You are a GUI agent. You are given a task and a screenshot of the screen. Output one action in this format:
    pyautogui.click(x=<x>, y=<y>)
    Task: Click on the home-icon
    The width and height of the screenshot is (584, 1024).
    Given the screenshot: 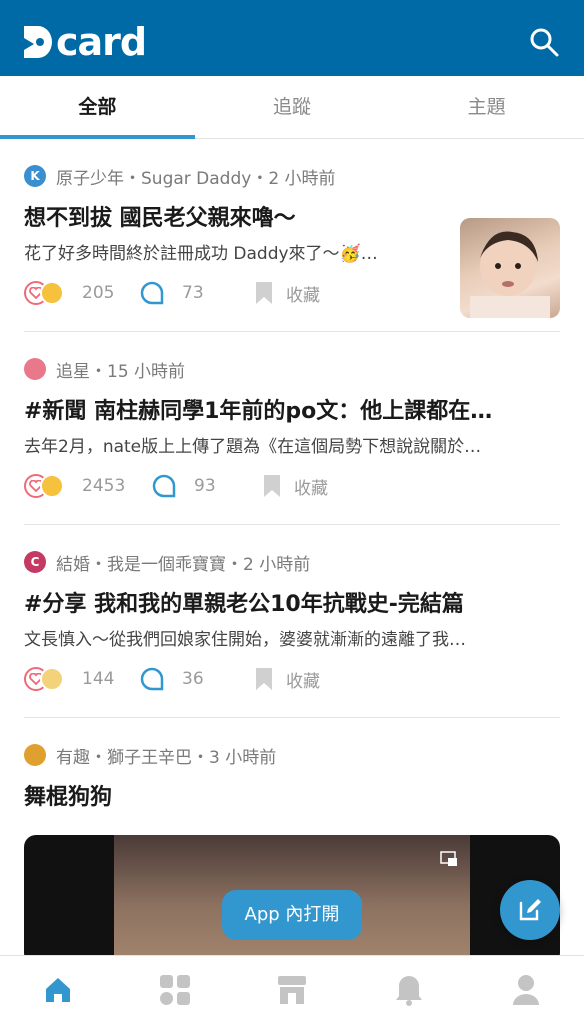 What is the action you would take?
    pyautogui.click(x=58, y=990)
    